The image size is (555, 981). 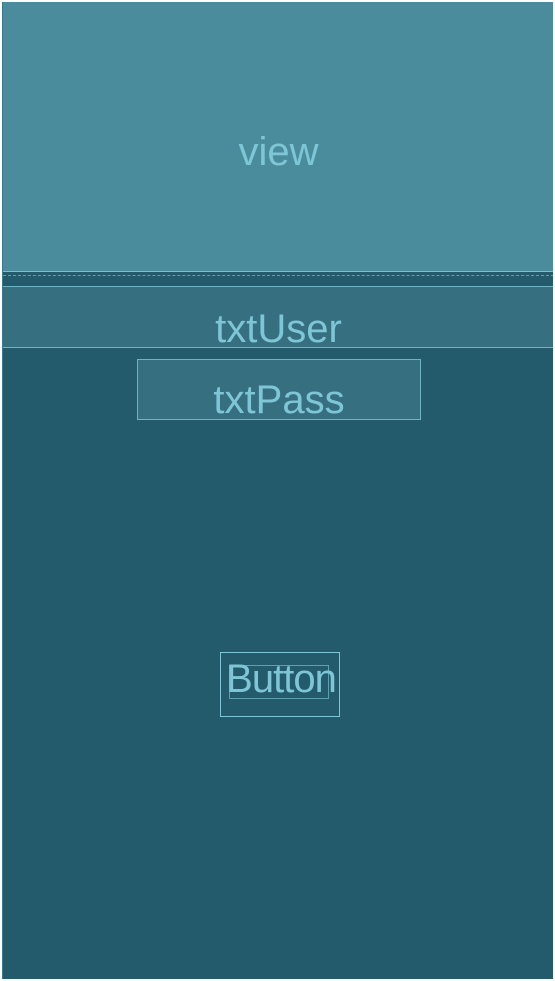 What do you see at coordinates (278, 152) in the screenshot?
I see `view-label: view` at bounding box center [278, 152].